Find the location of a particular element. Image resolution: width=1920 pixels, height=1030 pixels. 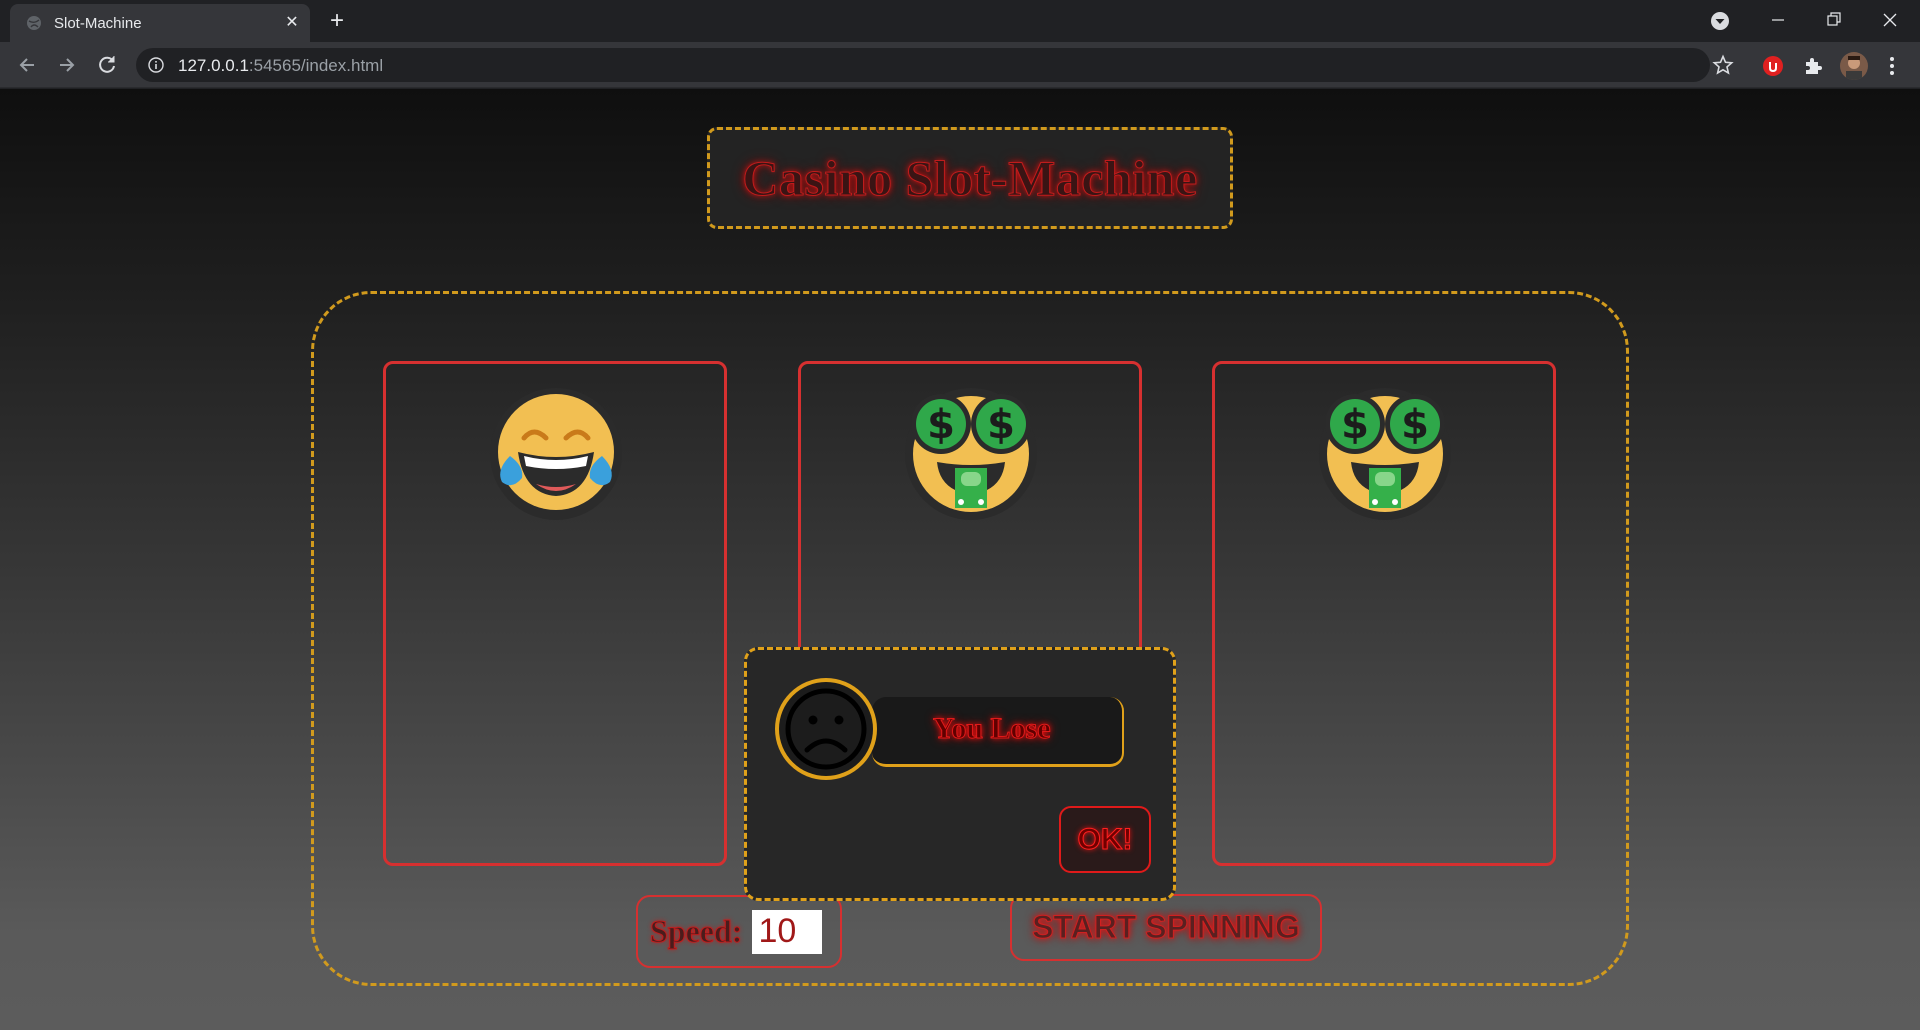

ok-button: OK! is located at coordinates (1105, 839).